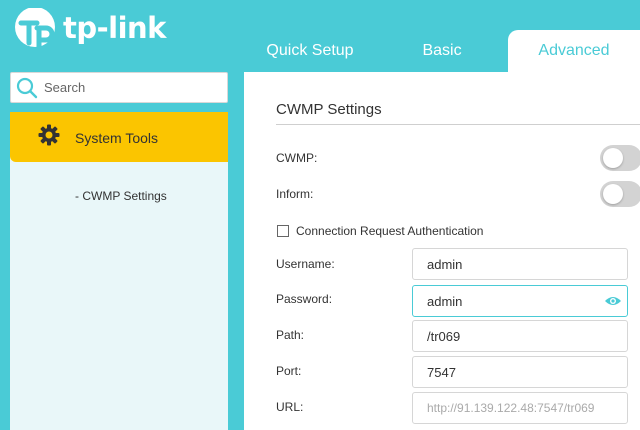 The image size is (640, 430). Describe the element at coordinates (121, 196) in the screenshot. I see `sidebar-subitem-cwmp-settings: - CWMP Settings` at that location.